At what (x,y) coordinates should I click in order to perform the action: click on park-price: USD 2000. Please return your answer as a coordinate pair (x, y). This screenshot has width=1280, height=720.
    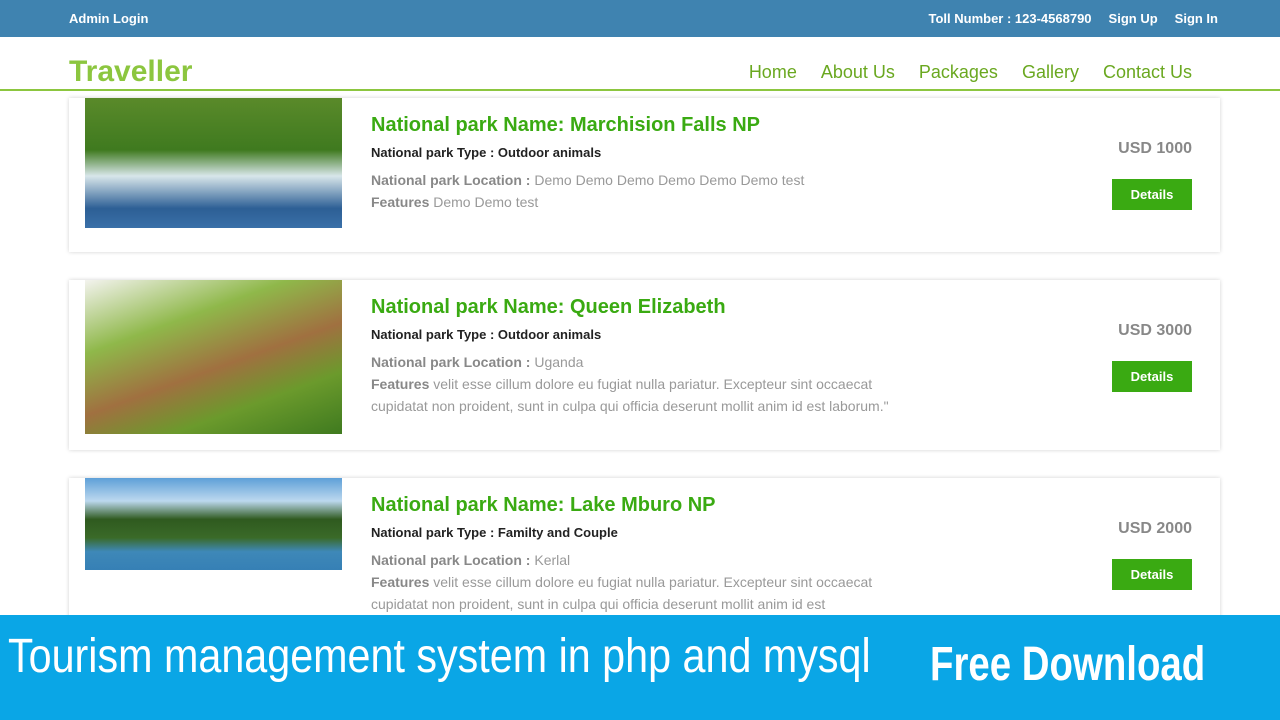
    Looking at the image, I should click on (1155, 528).